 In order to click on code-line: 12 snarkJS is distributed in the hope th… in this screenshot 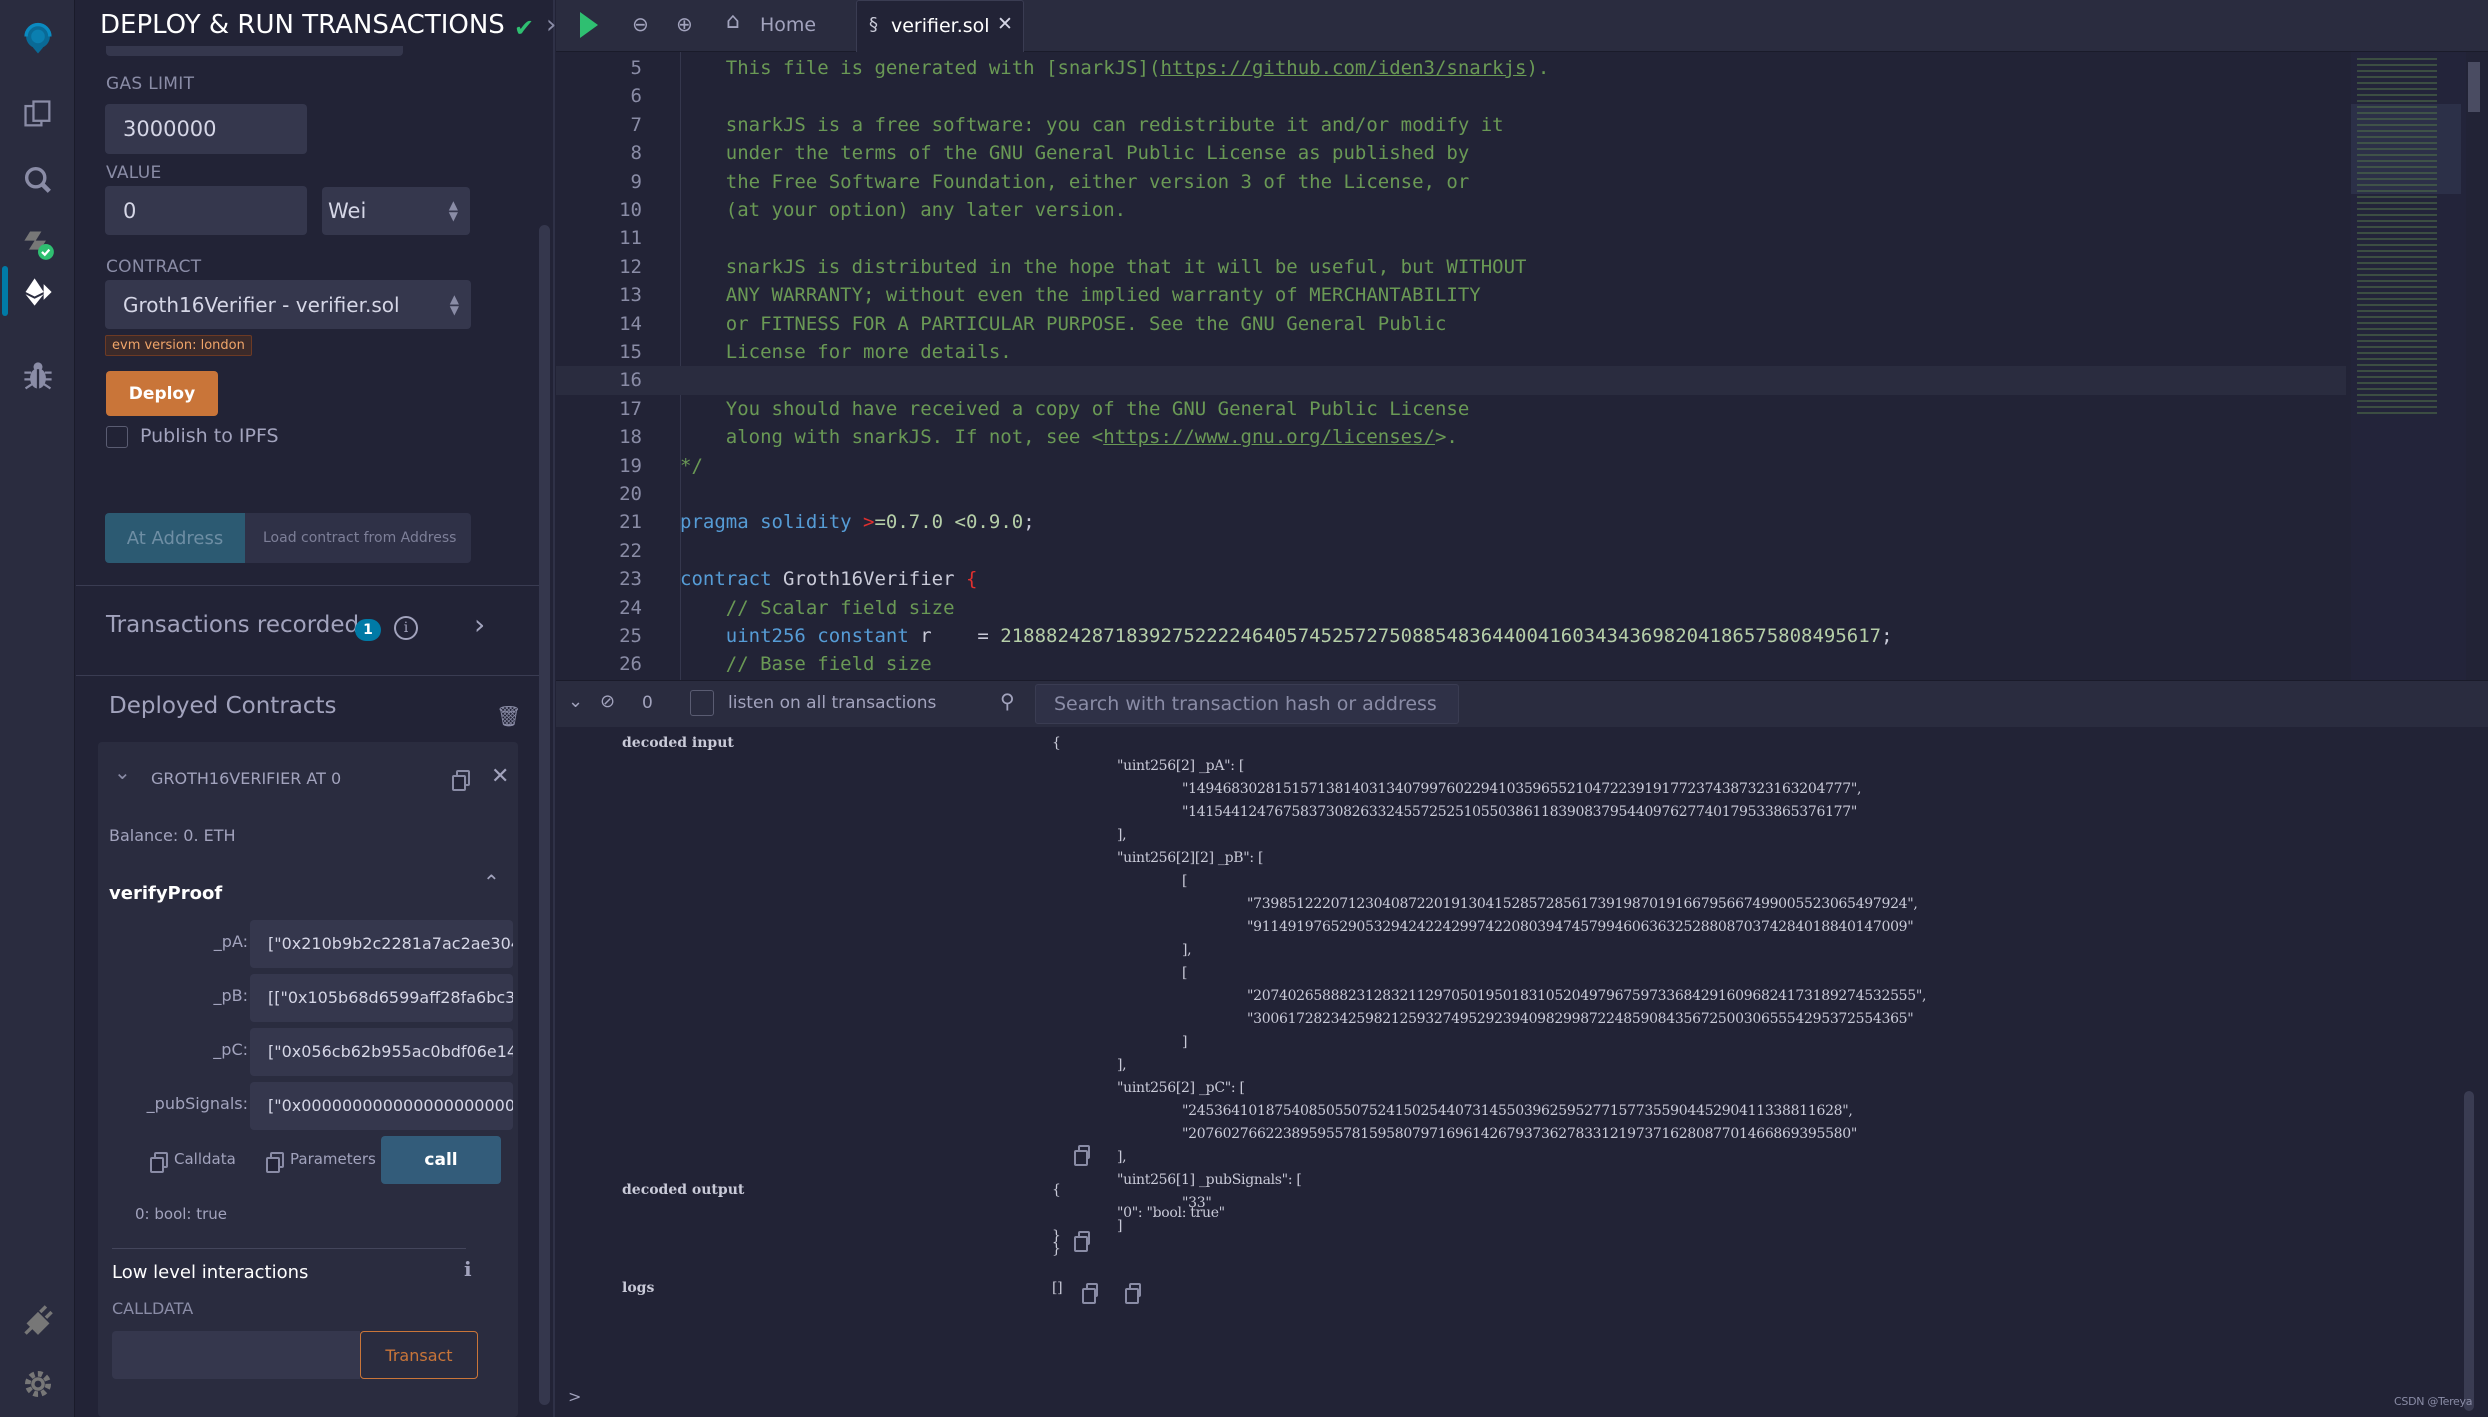, I will do `click(1451, 267)`.